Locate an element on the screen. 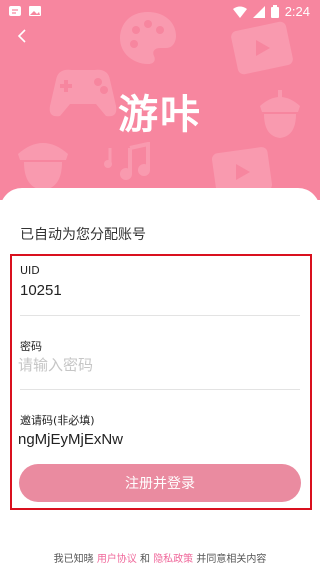 This screenshot has width=320, height=569. footer-prefix: 我已知晓 is located at coordinates (73, 559).